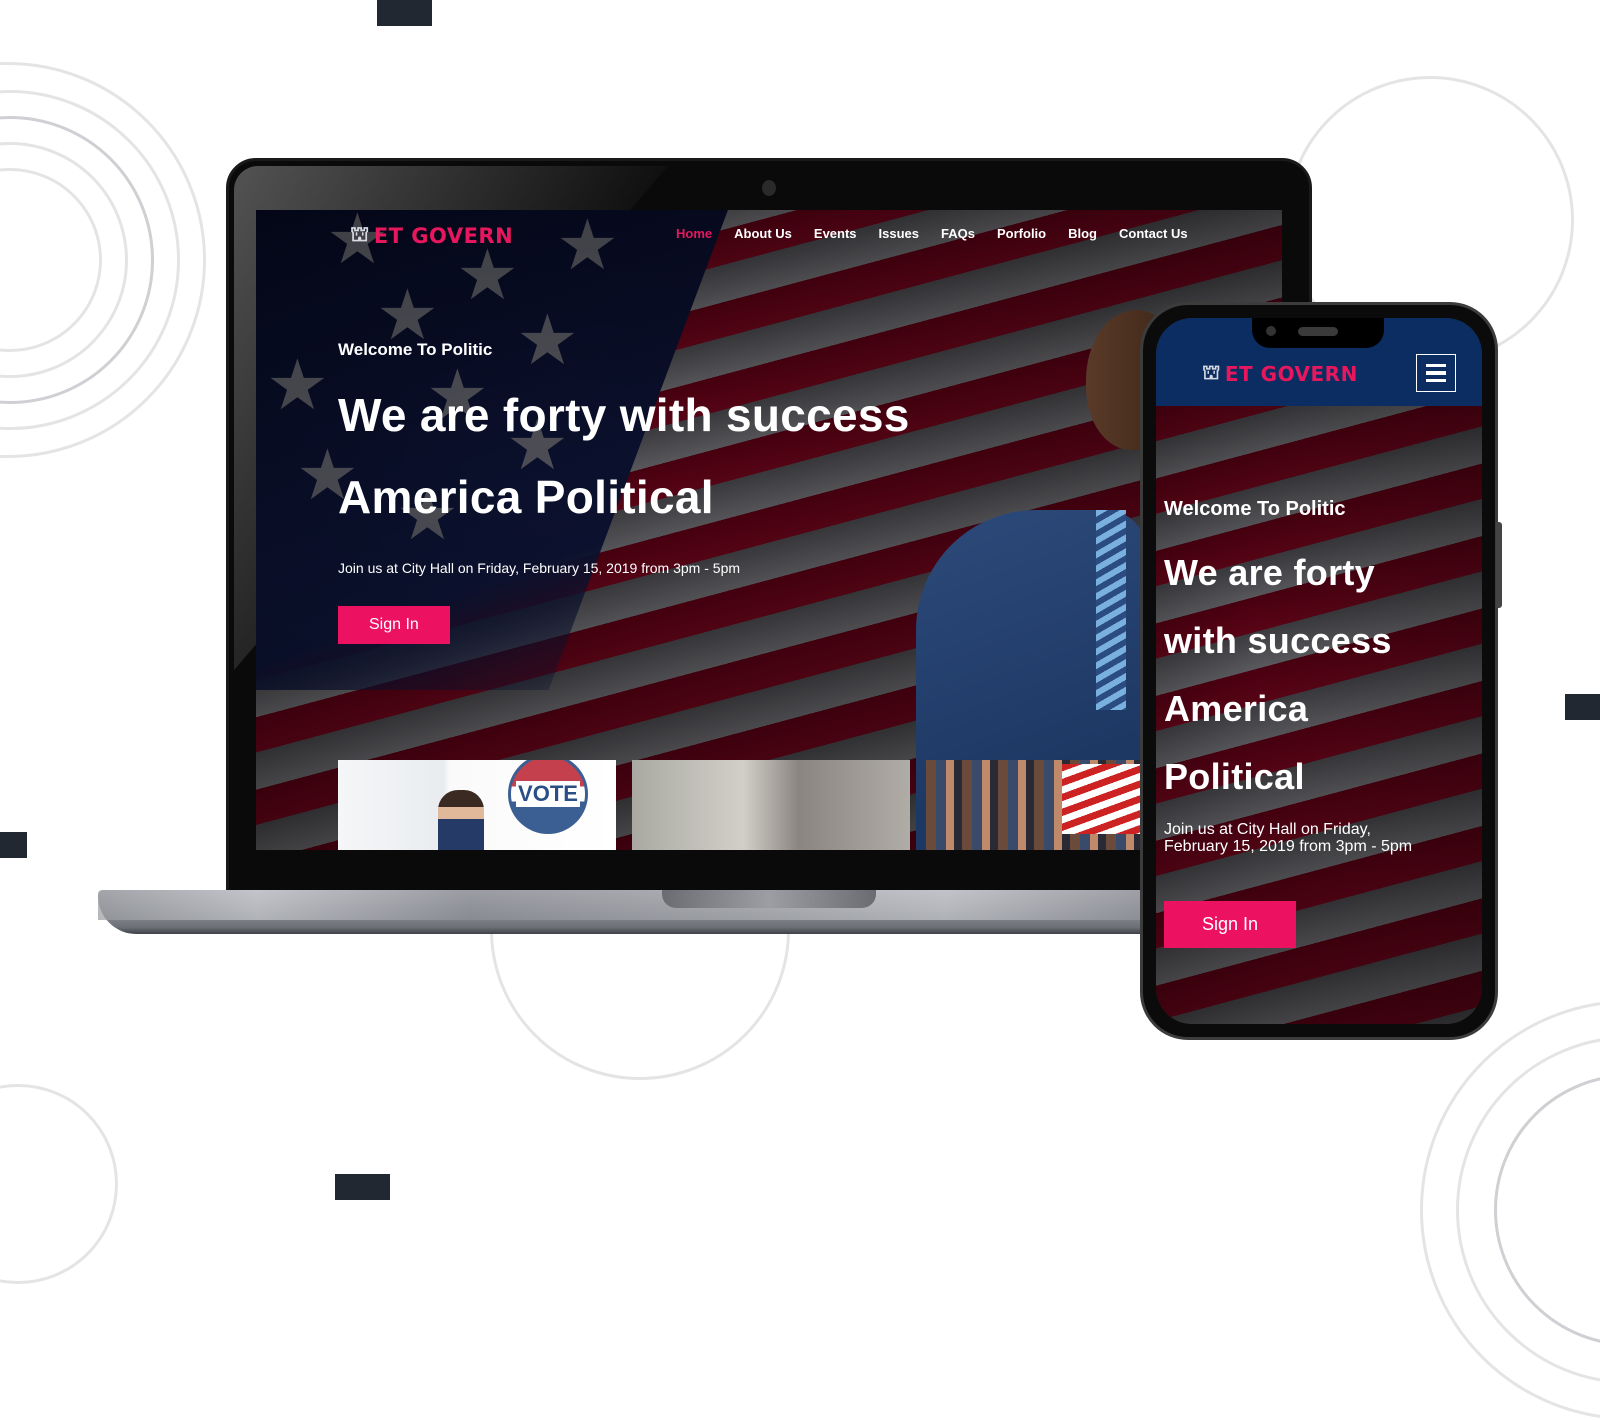 Image resolution: width=1600 pixels, height=1420 pixels. I want to click on hero-title-line: We are forty with success, so click(624, 415).